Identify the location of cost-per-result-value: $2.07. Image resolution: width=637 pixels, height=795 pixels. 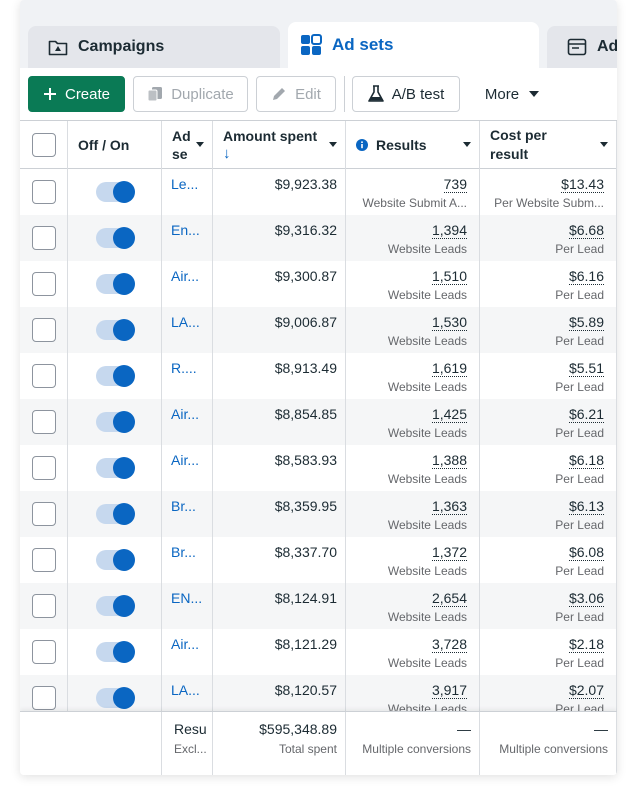
(586, 691).